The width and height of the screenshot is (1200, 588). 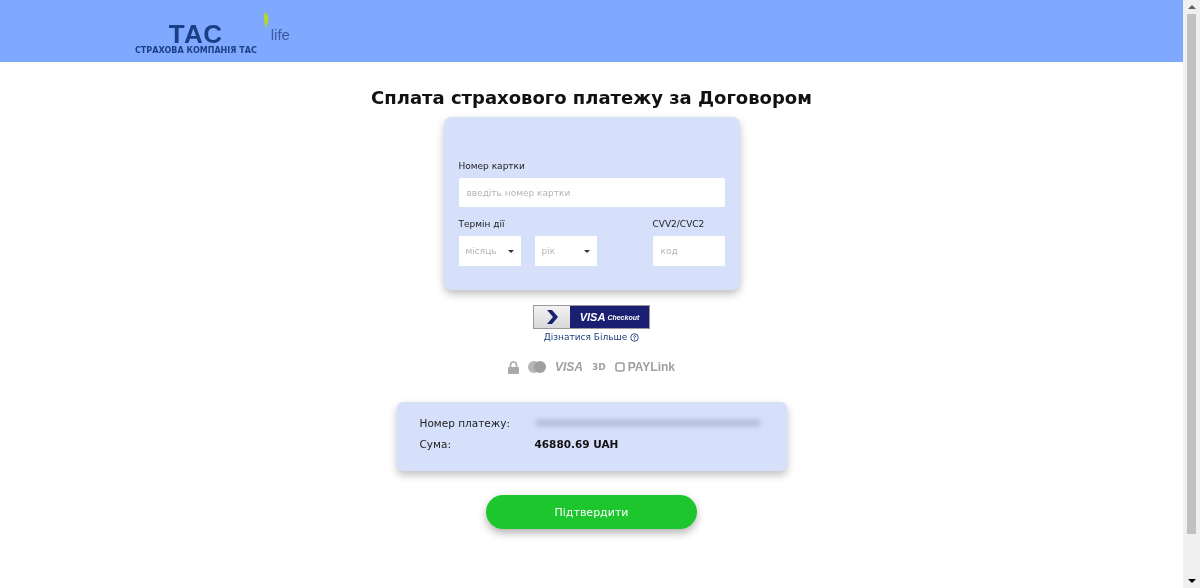 I want to click on logo-text: ТАС, so click(x=195, y=33).